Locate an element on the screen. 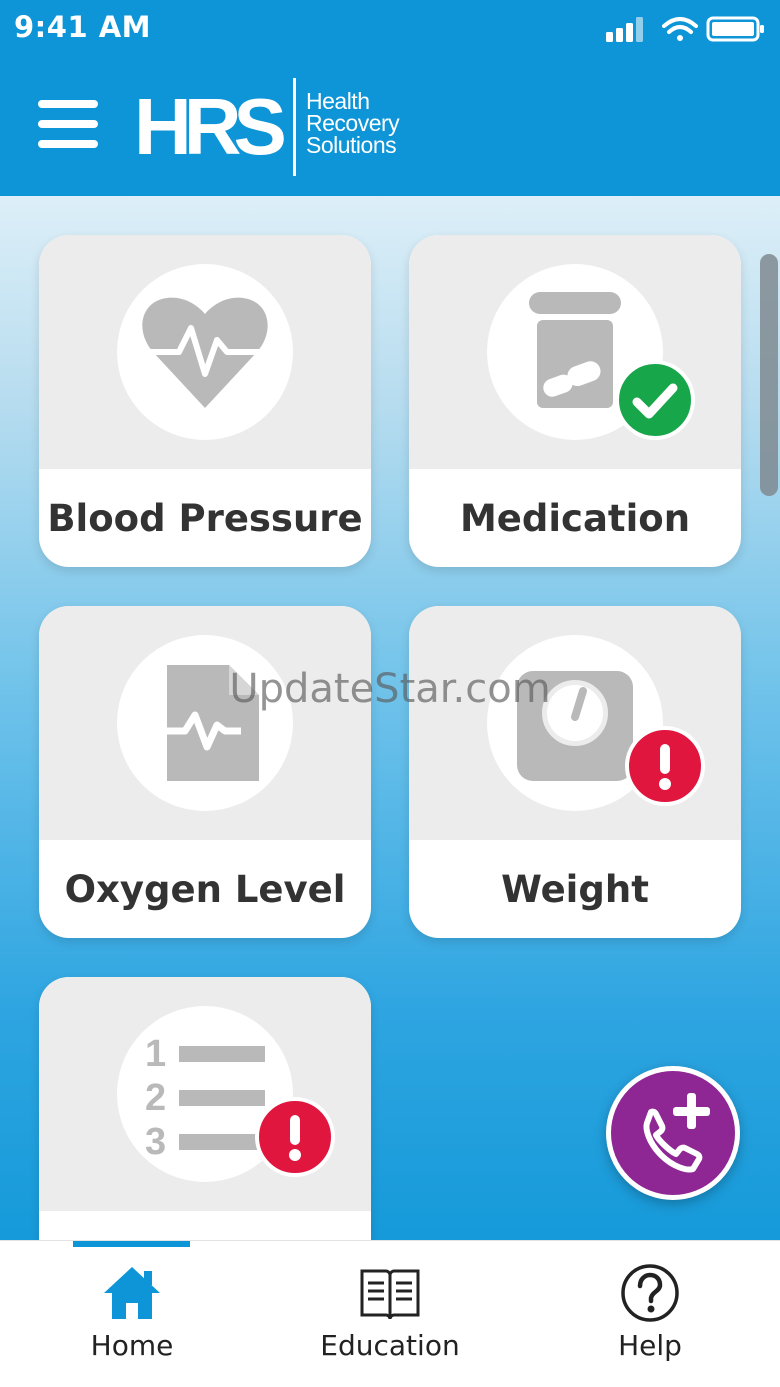 The height and width of the screenshot is (1387, 780). svg-text: 2 is located at coordinates (155, 1098).